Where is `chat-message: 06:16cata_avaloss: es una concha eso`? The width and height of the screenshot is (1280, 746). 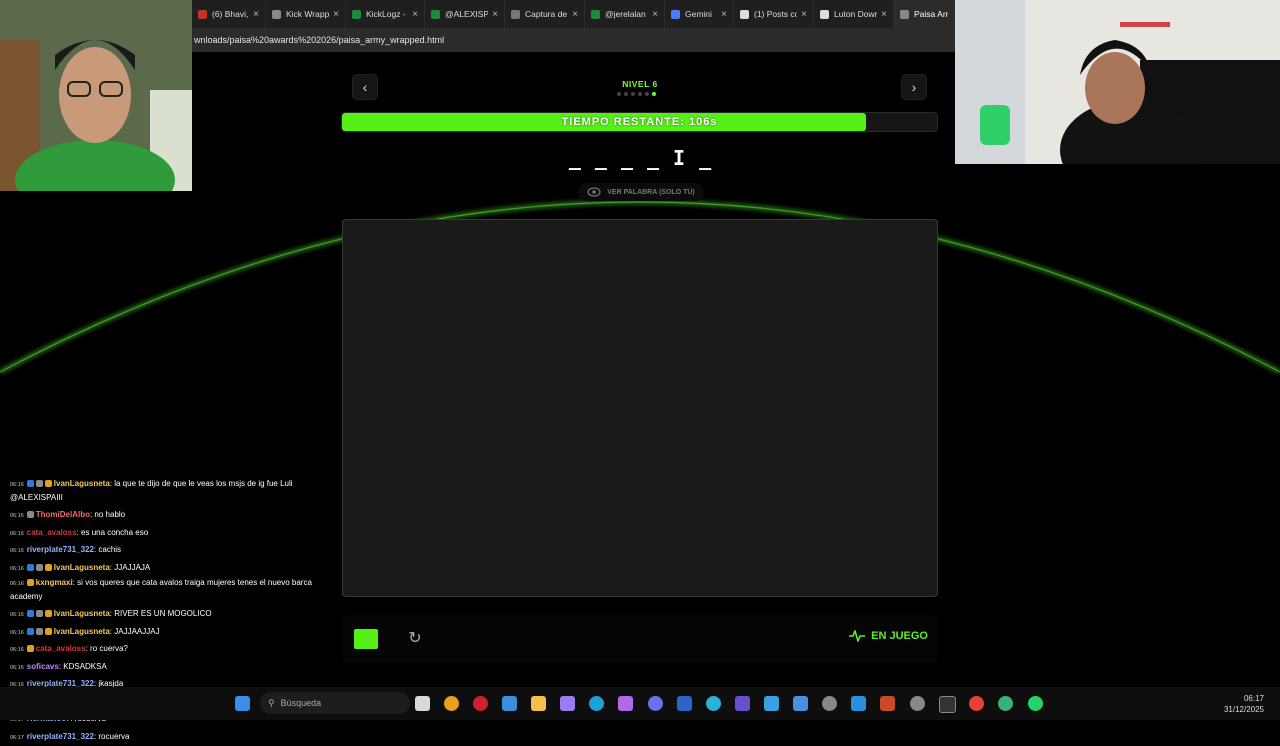 chat-message: 06:16cata_avaloss: es una concha eso is located at coordinates (175, 534).